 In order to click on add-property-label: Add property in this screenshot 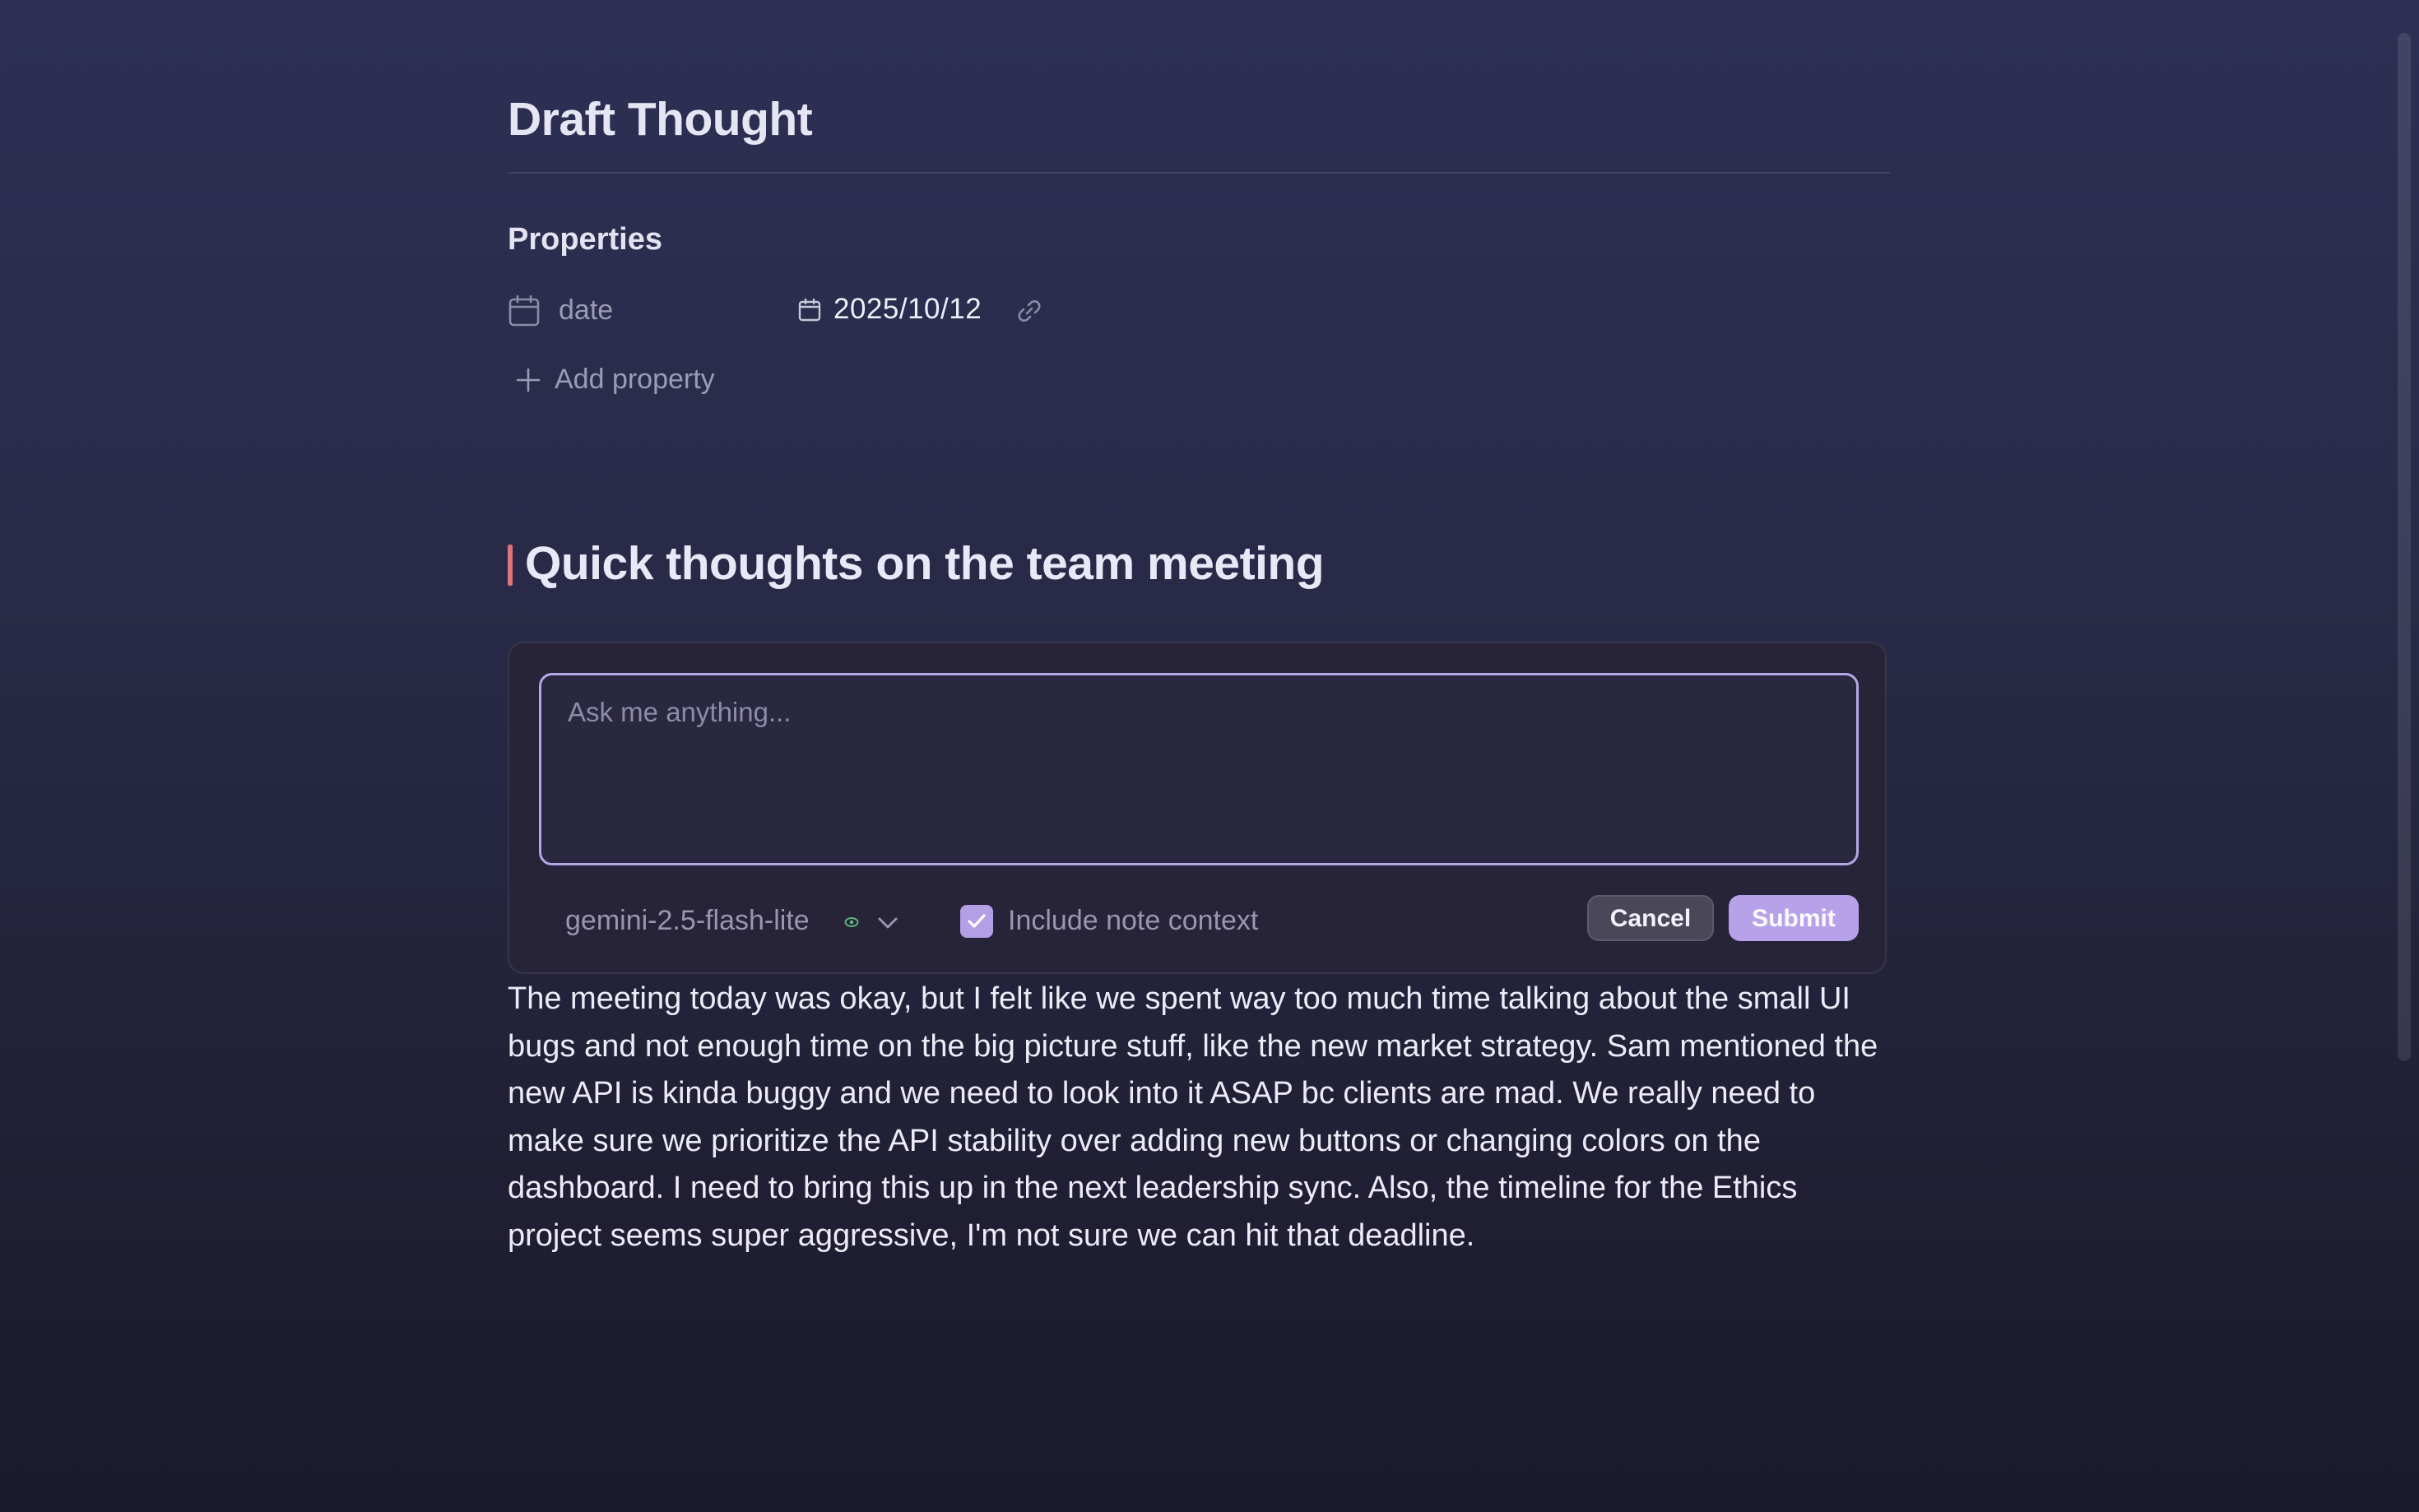, I will do `click(635, 379)`.